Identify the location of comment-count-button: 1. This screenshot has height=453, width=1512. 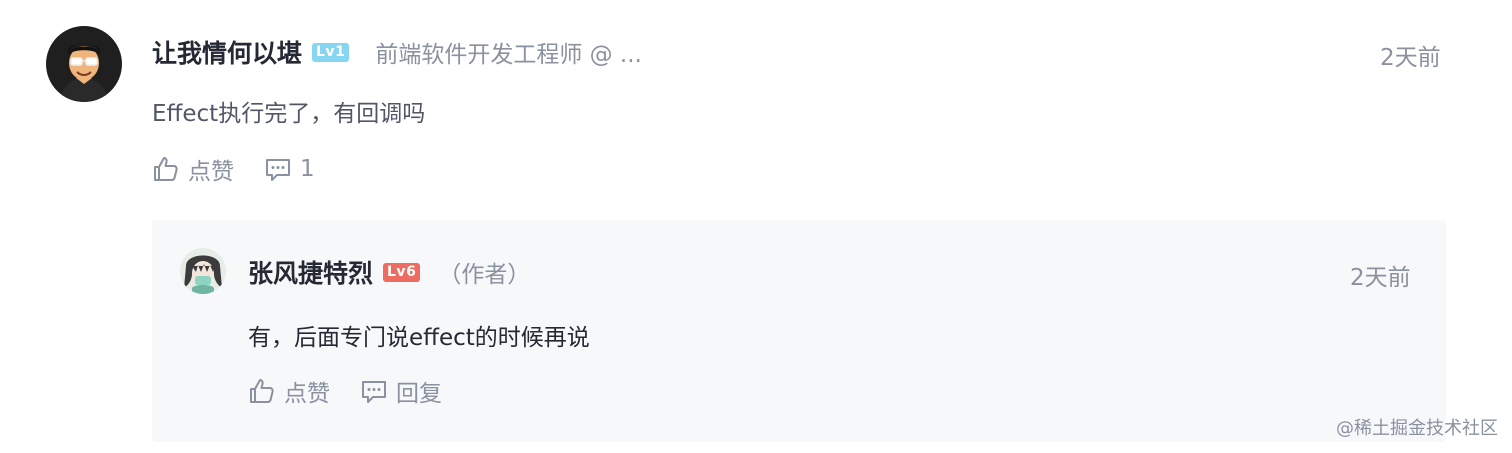
(289, 169).